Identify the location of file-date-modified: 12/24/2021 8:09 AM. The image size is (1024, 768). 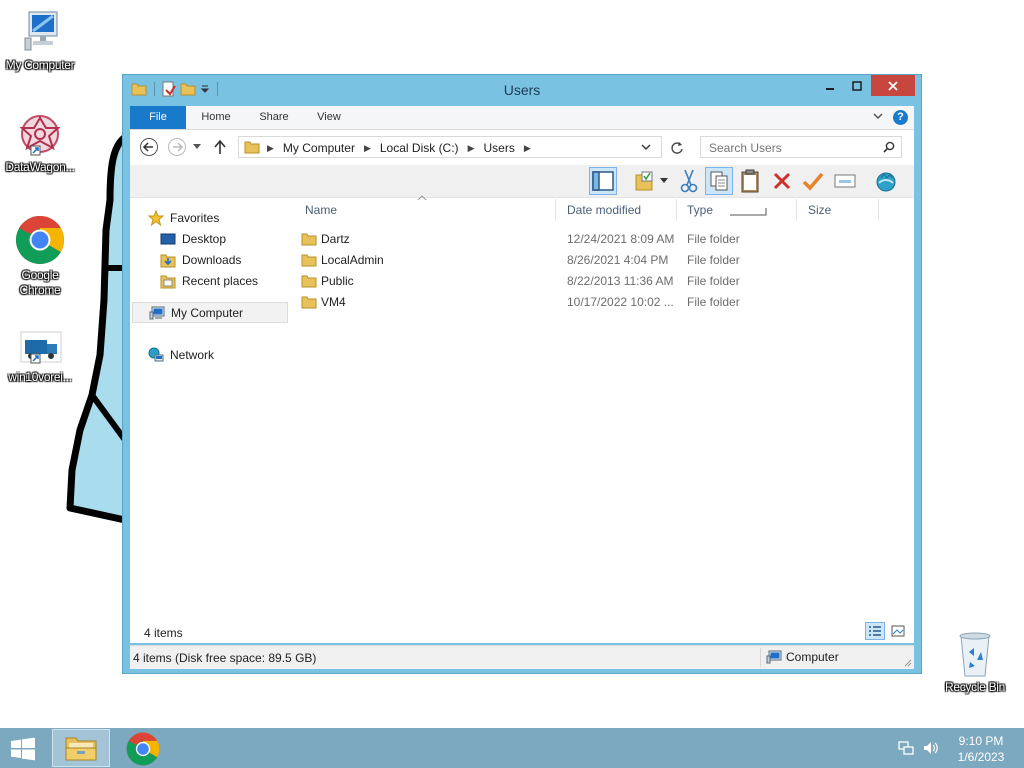
(621, 239).